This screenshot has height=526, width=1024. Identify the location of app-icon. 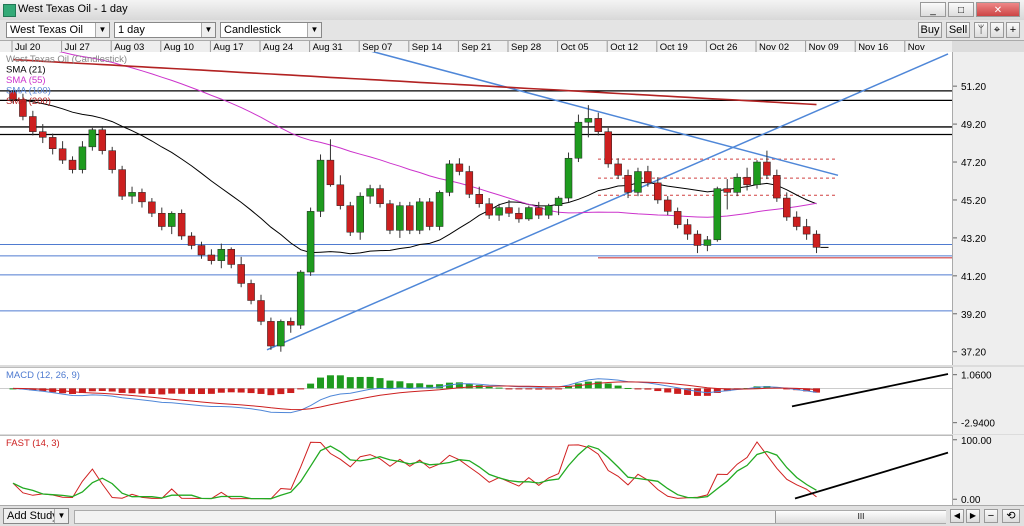
(9, 10).